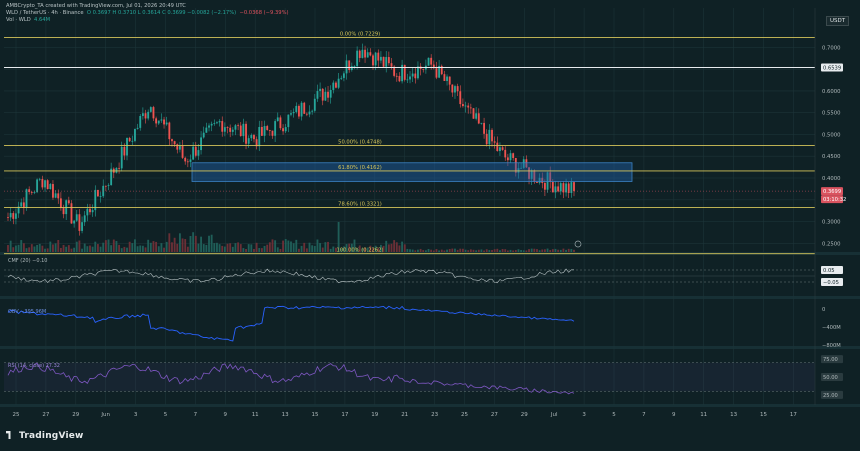 The width and height of the screenshot is (860, 451). Describe the element at coordinates (344, 415) in the screenshot. I see `time-axis-tick: 17` at that location.